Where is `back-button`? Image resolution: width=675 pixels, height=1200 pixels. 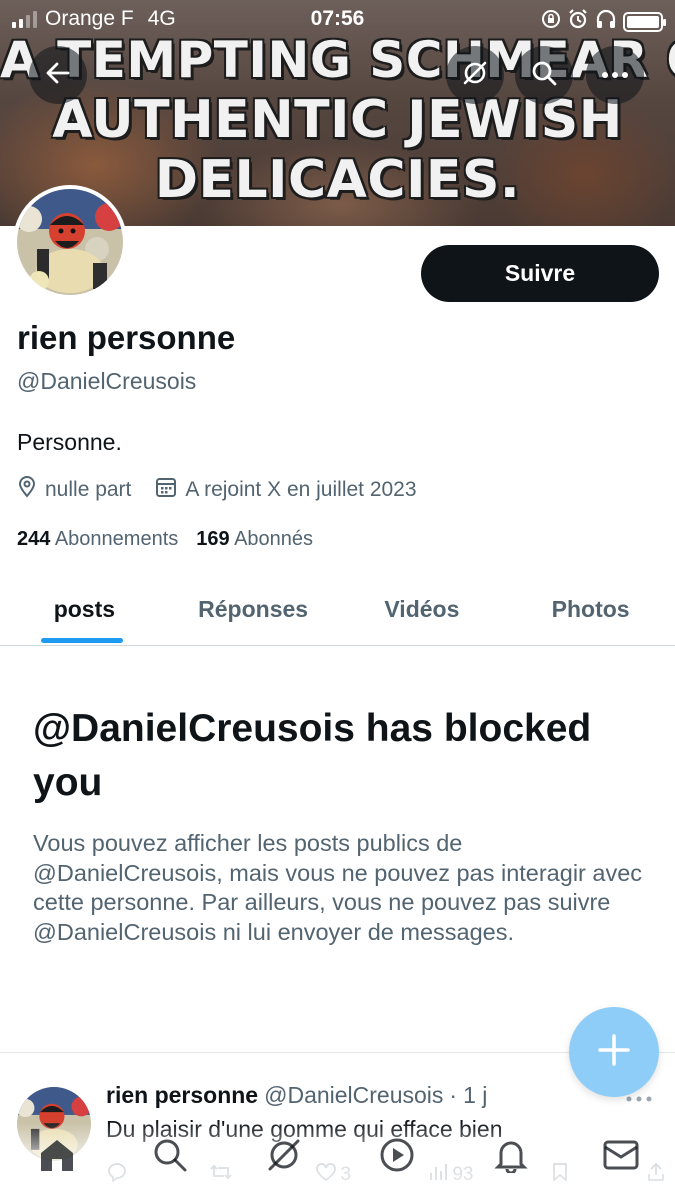
back-button is located at coordinates (58, 75).